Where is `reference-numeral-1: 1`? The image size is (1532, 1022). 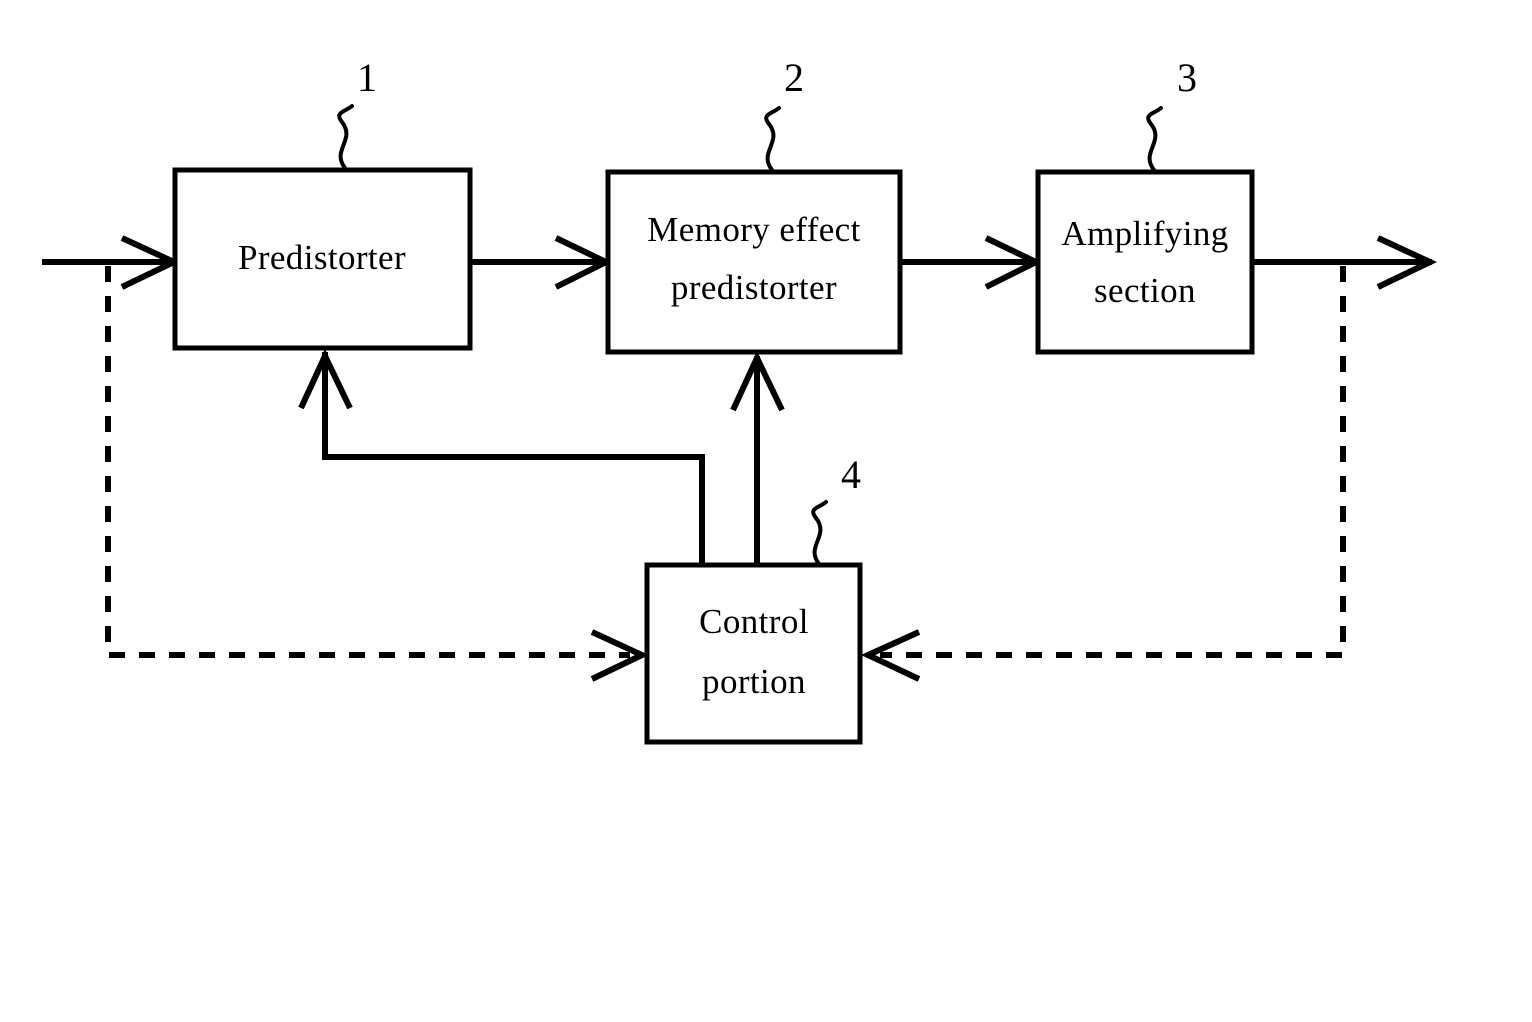
reference-numeral-1: 1 is located at coordinates (367, 77).